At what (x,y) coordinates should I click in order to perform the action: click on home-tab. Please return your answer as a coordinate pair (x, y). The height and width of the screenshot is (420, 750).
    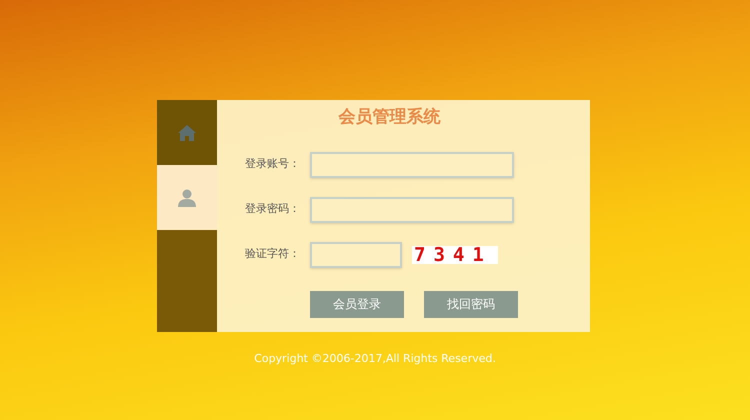
    Looking at the image, I should click on (187, 132).